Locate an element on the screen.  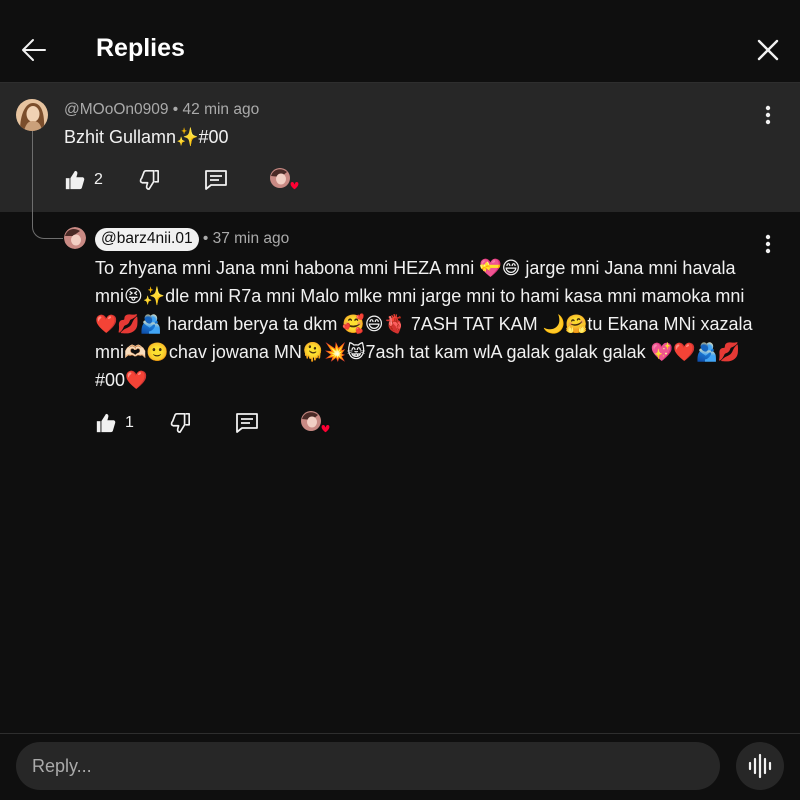
back-button is located at coordinates (34, 50).